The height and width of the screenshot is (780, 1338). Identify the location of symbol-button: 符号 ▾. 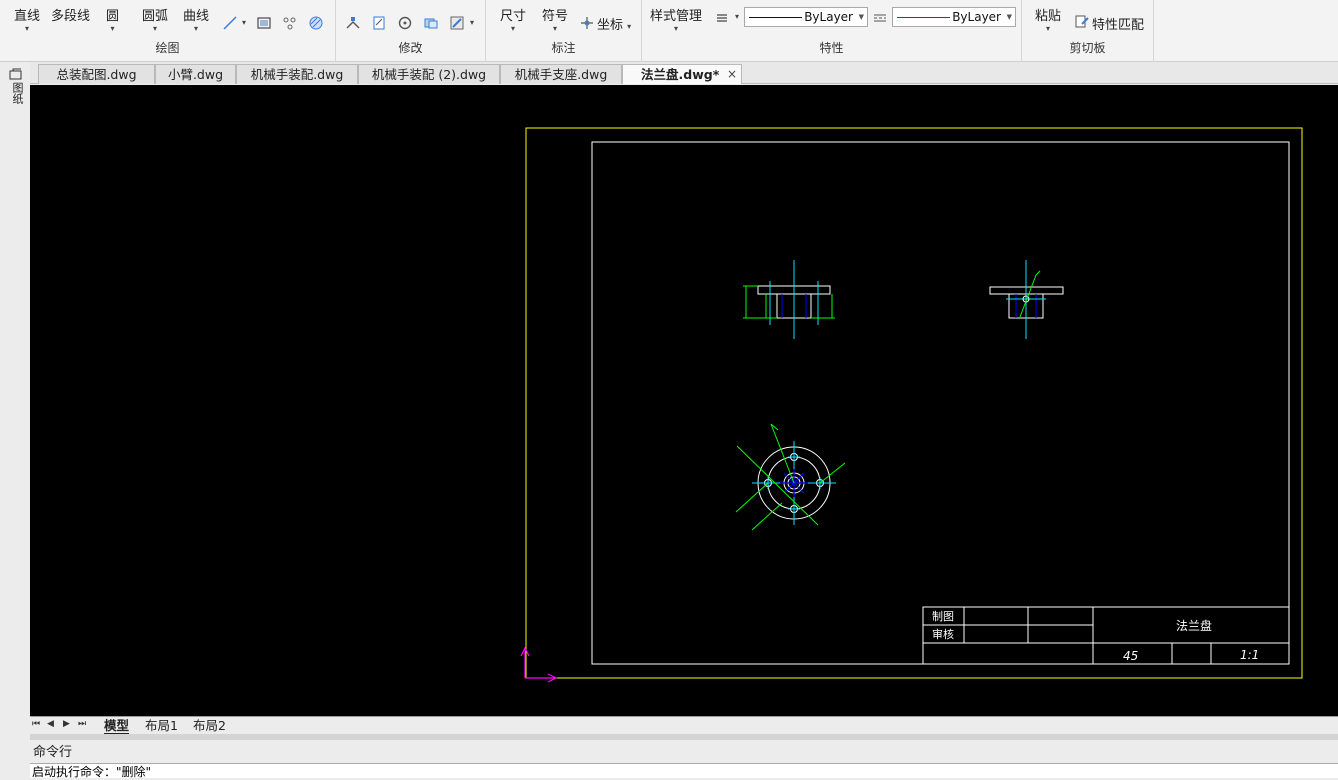
(555, 19).